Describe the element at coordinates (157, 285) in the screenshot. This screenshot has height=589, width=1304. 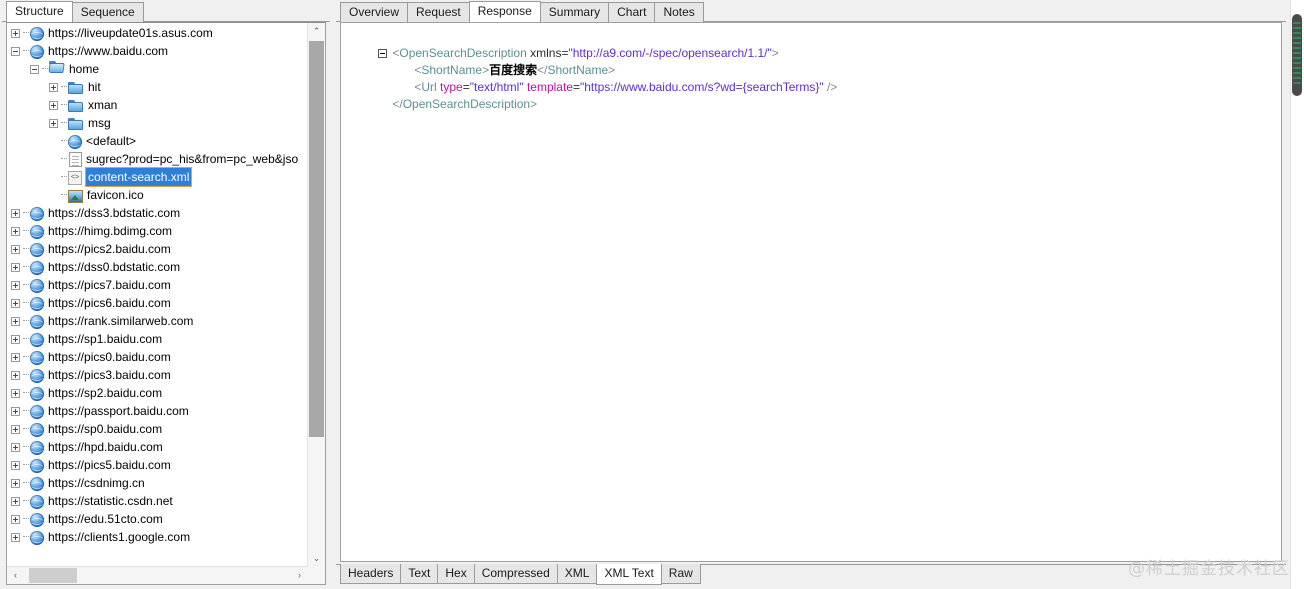
I see `tree-node: https://pics7.baidu.com` at that location.